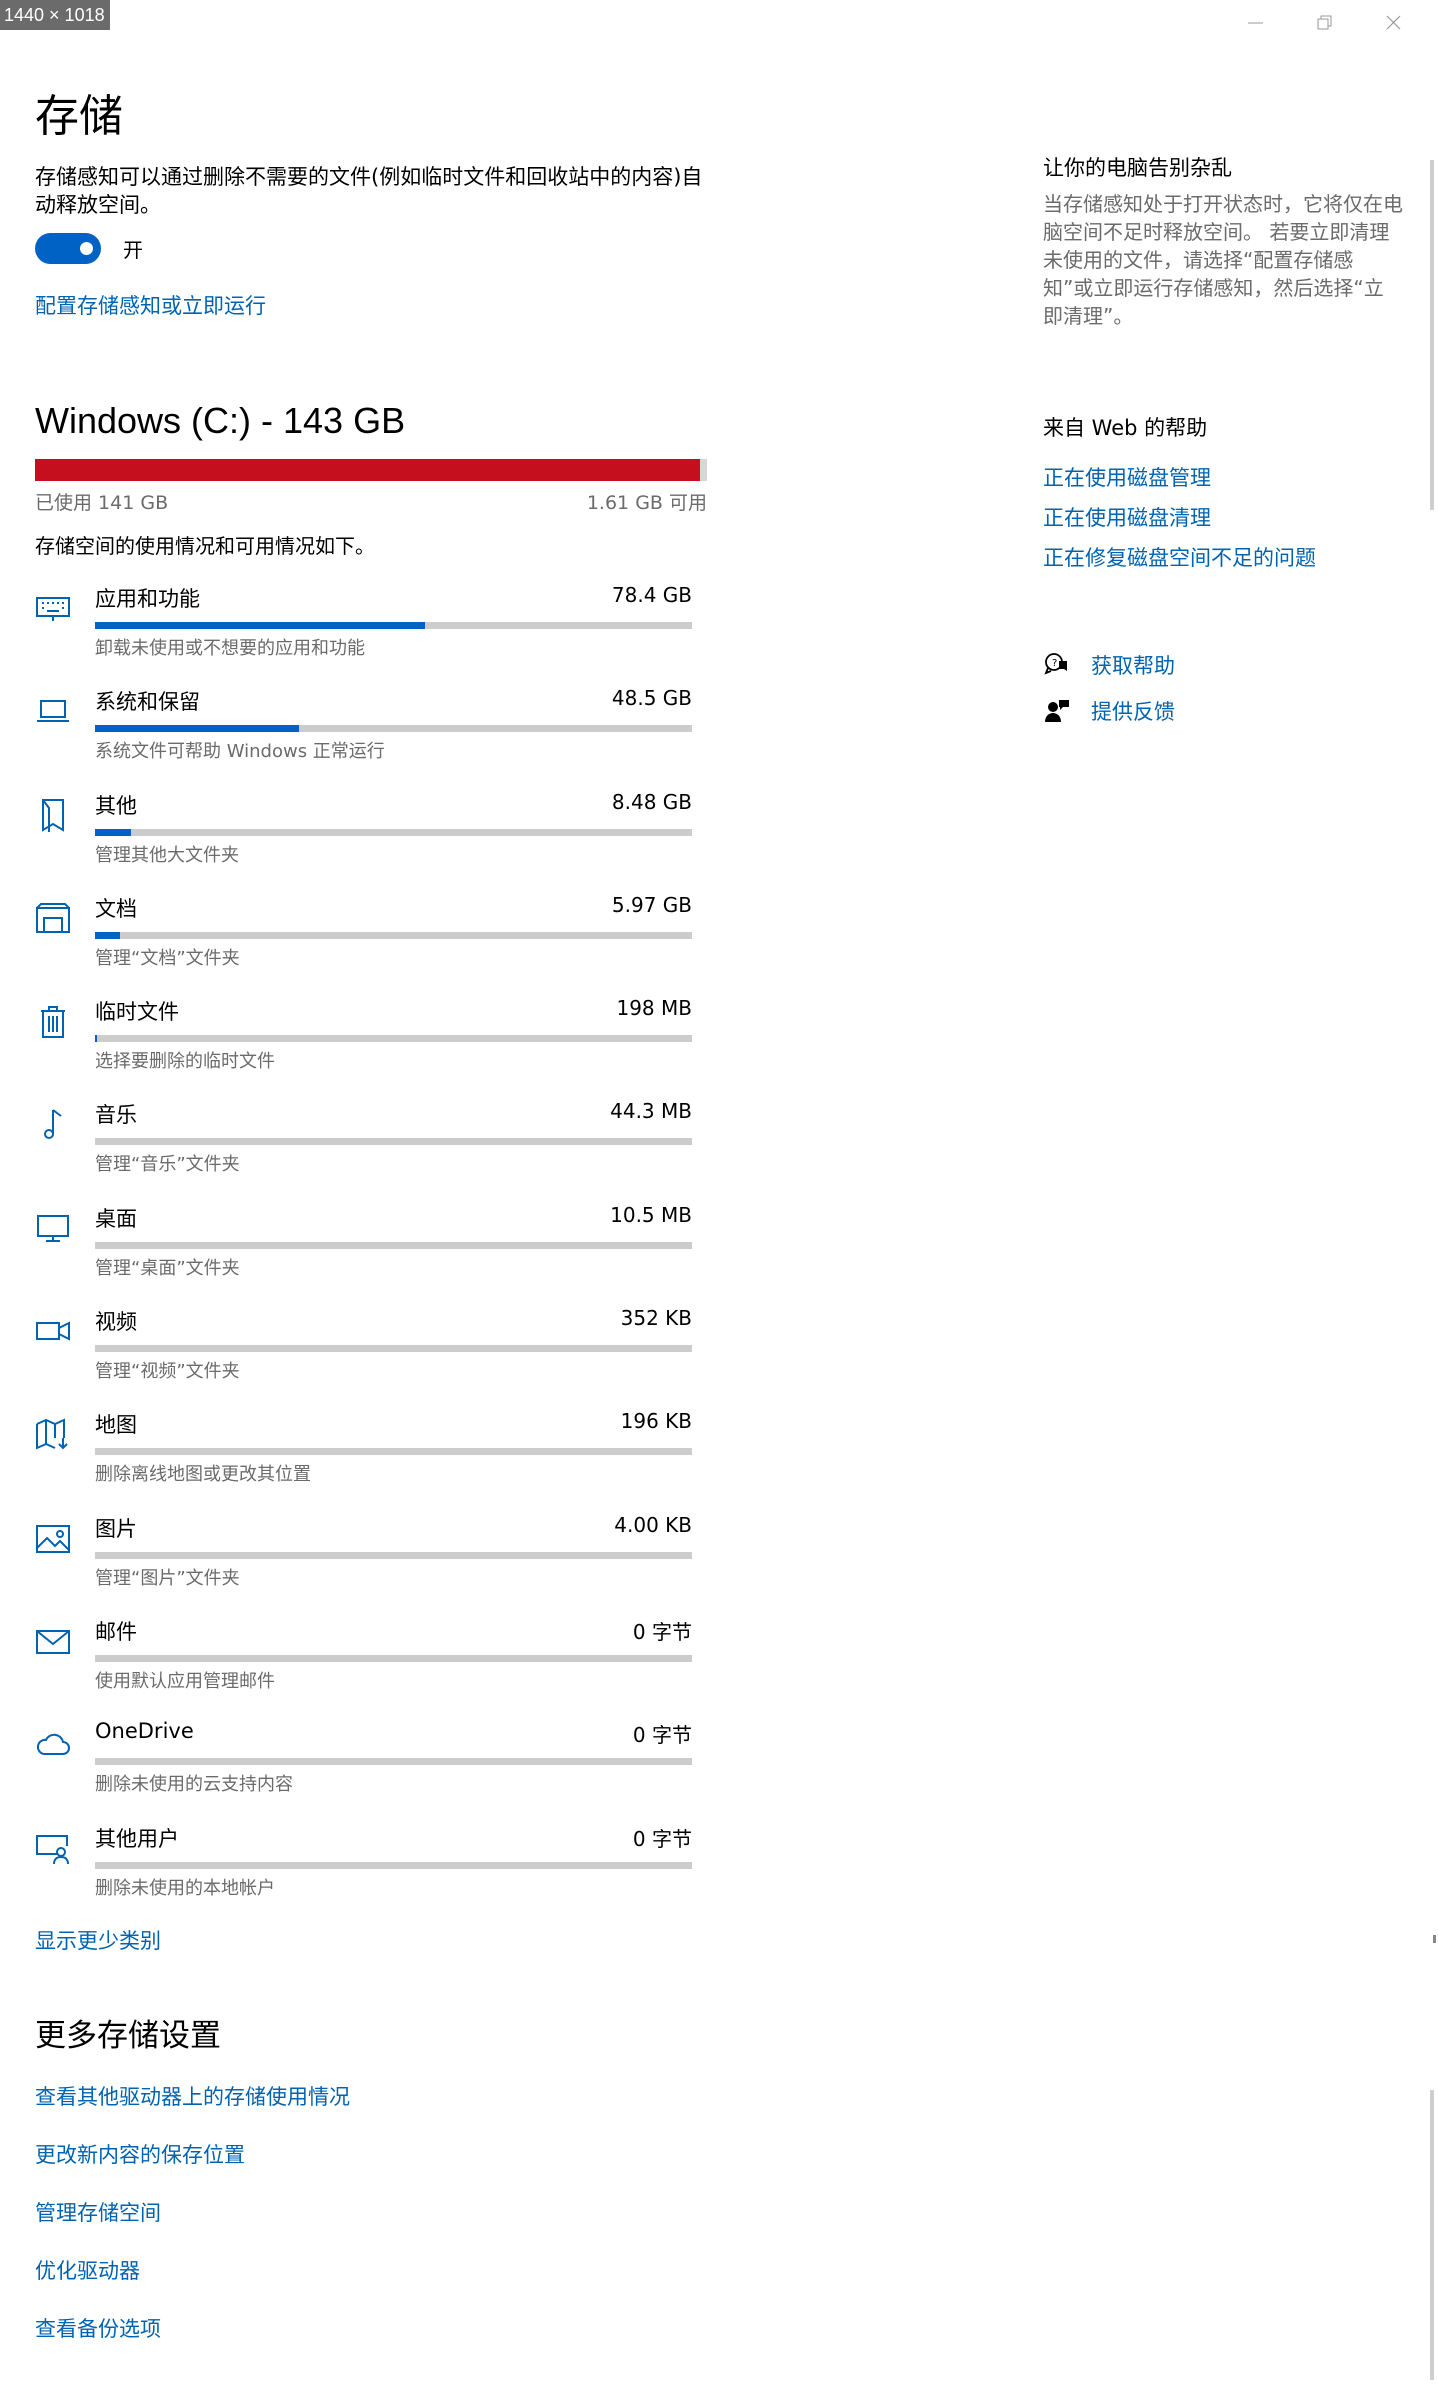  What do you see at coordinates (651, 904) in the screenshot?
I see `category-size: 5.97 GB` at bounding box center [651, 904].